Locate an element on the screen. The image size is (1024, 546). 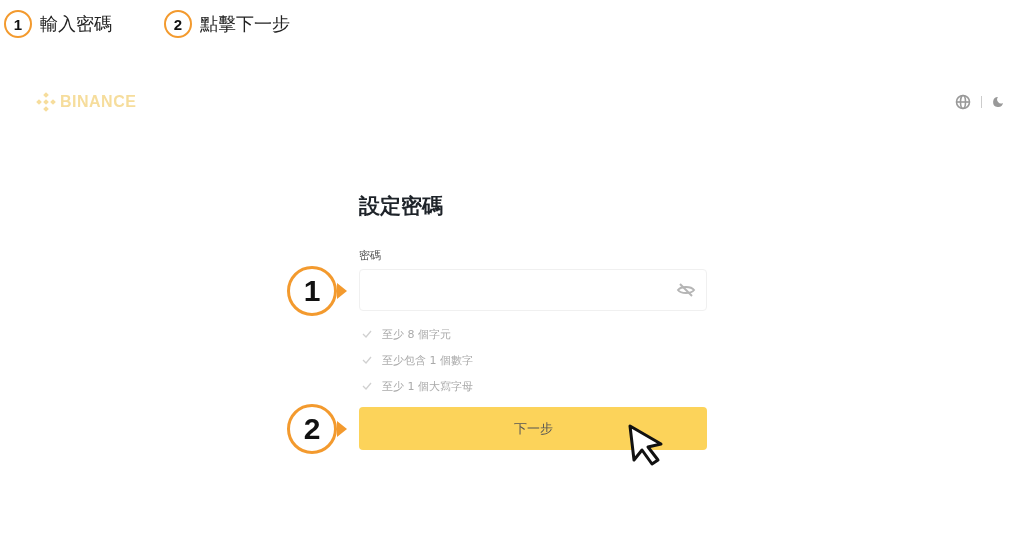
password-rule: 至少 1 個大寫字母 is located at coordinates (427, 386).